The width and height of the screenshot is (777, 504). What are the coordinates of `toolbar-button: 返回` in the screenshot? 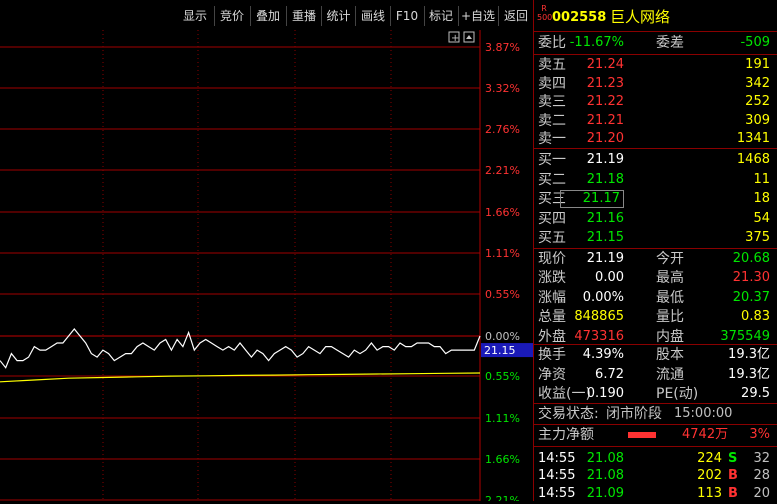 It's located at (515, 16).